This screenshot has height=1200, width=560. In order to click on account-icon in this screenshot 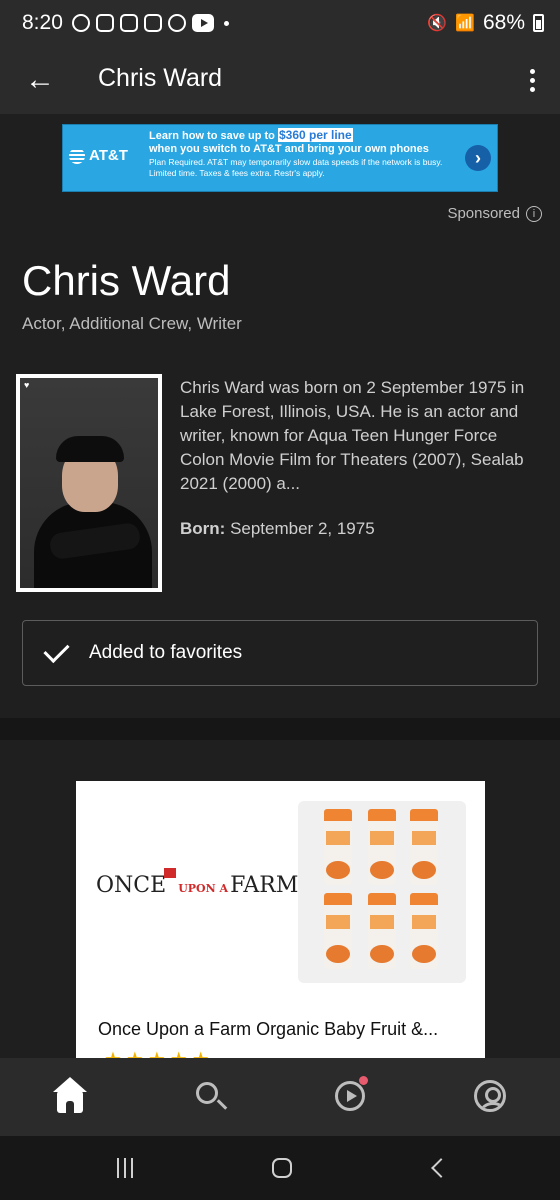, I will do `click(490, 1096)`.